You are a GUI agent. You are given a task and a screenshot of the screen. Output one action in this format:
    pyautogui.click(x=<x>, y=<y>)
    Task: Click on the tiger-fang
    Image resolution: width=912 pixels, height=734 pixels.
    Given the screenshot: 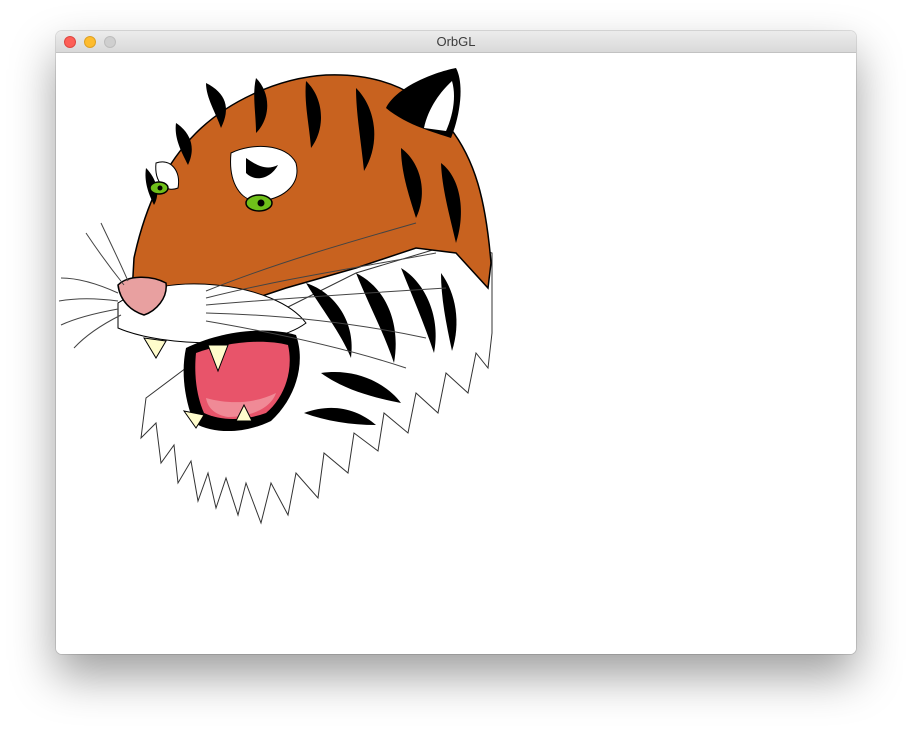 What is the action you would take?
    pyautogui.click(x=155, y=348)
    